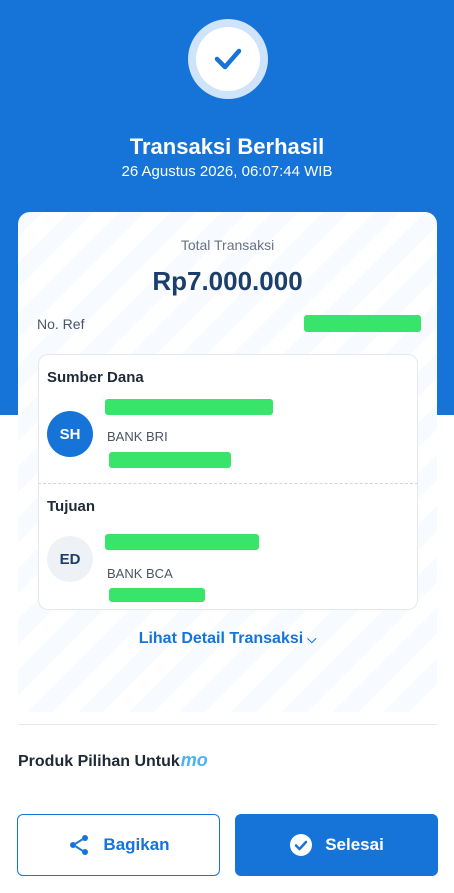 The image size is (454, 893). I want to click on success-badge, so click(228, 59).